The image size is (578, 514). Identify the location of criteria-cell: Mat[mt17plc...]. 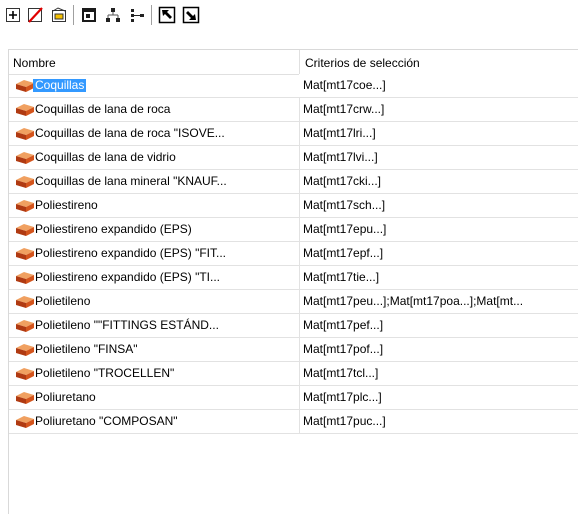
(438, 397).